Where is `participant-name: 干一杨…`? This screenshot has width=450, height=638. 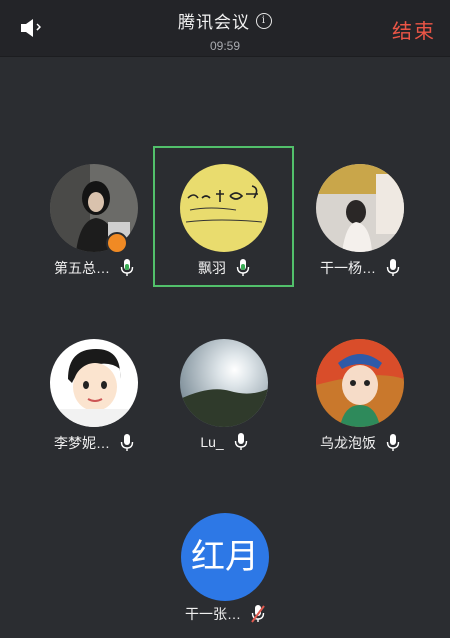 participant-name: 干一杨… is located at coordinates (348, 268).